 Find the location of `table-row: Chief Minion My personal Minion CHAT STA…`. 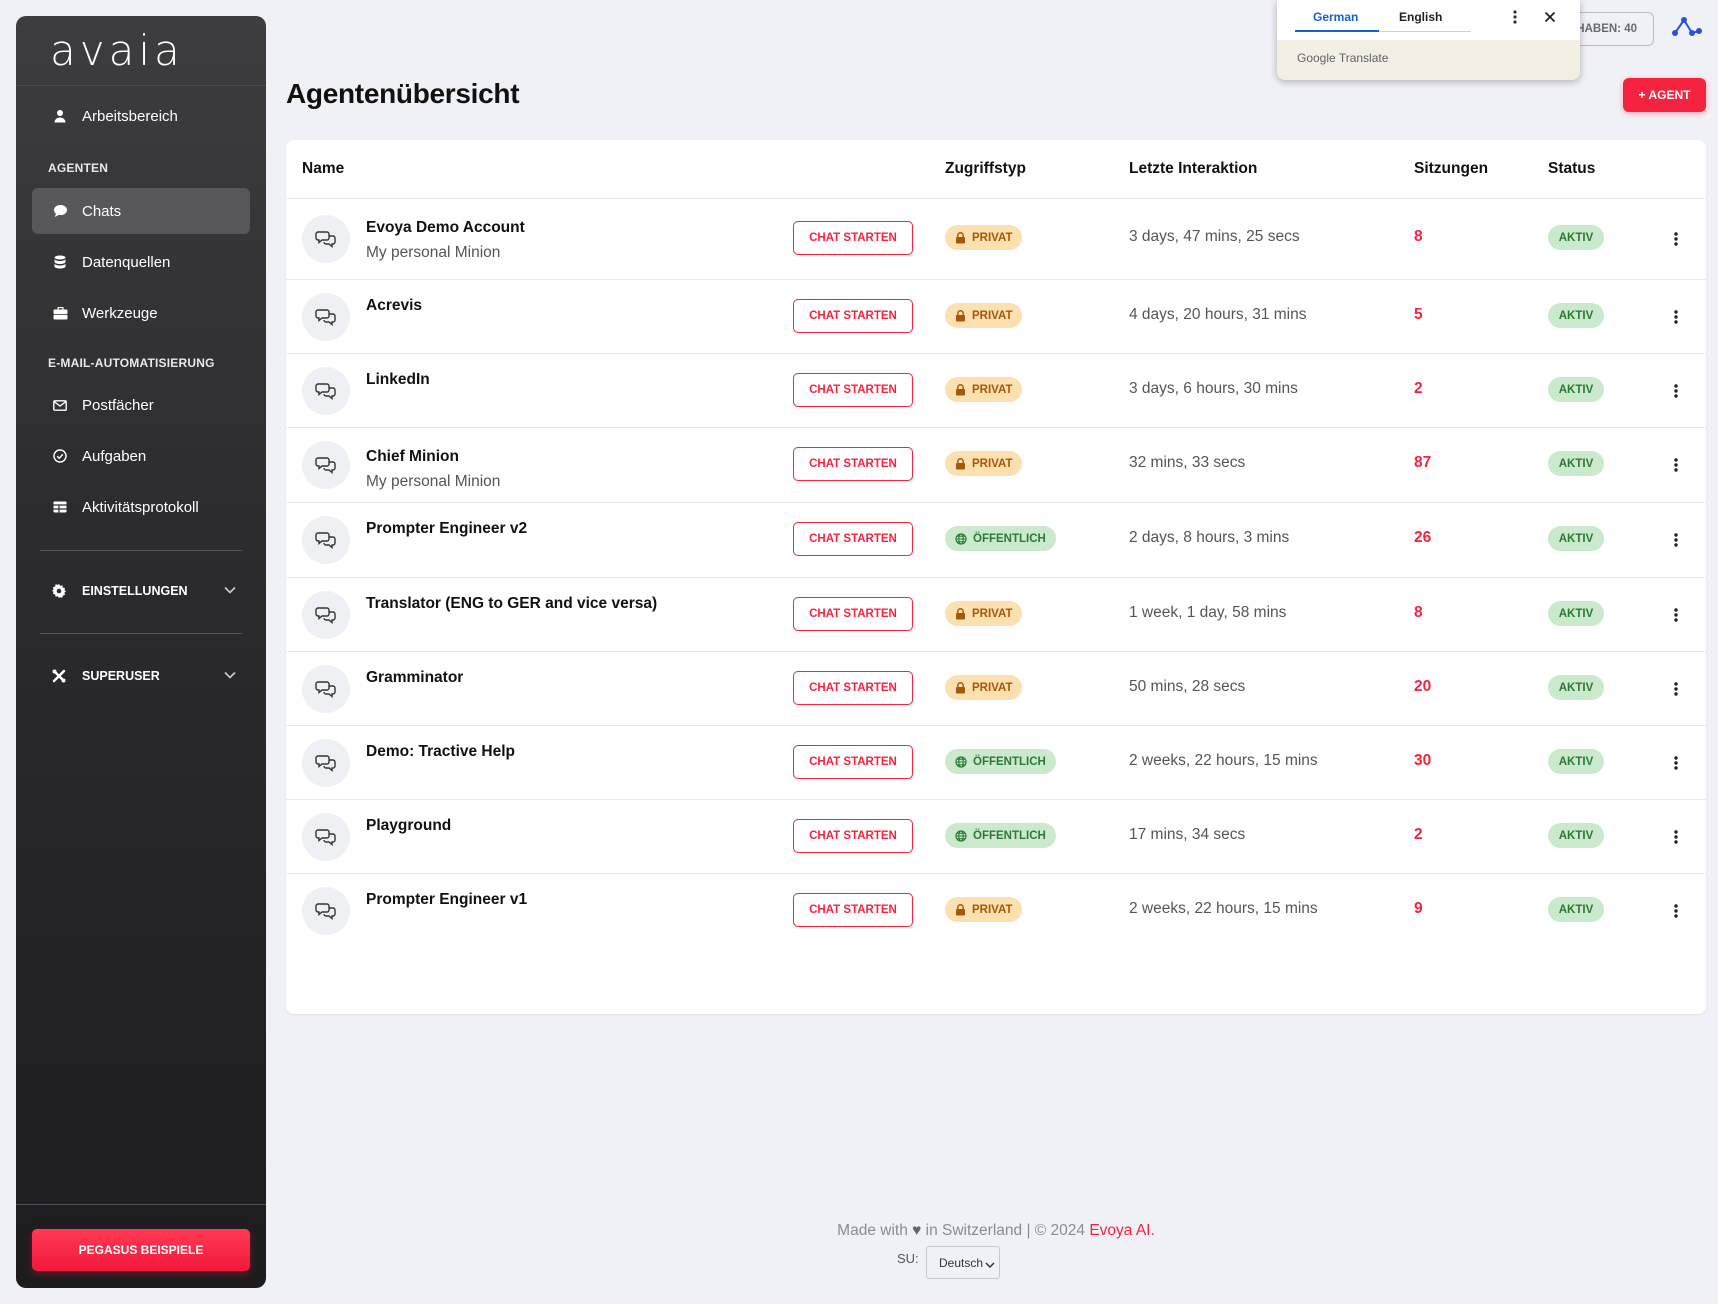

table-row: Chief Minion My personal Minion CHAT STA… is located at coordinates (996, 464).